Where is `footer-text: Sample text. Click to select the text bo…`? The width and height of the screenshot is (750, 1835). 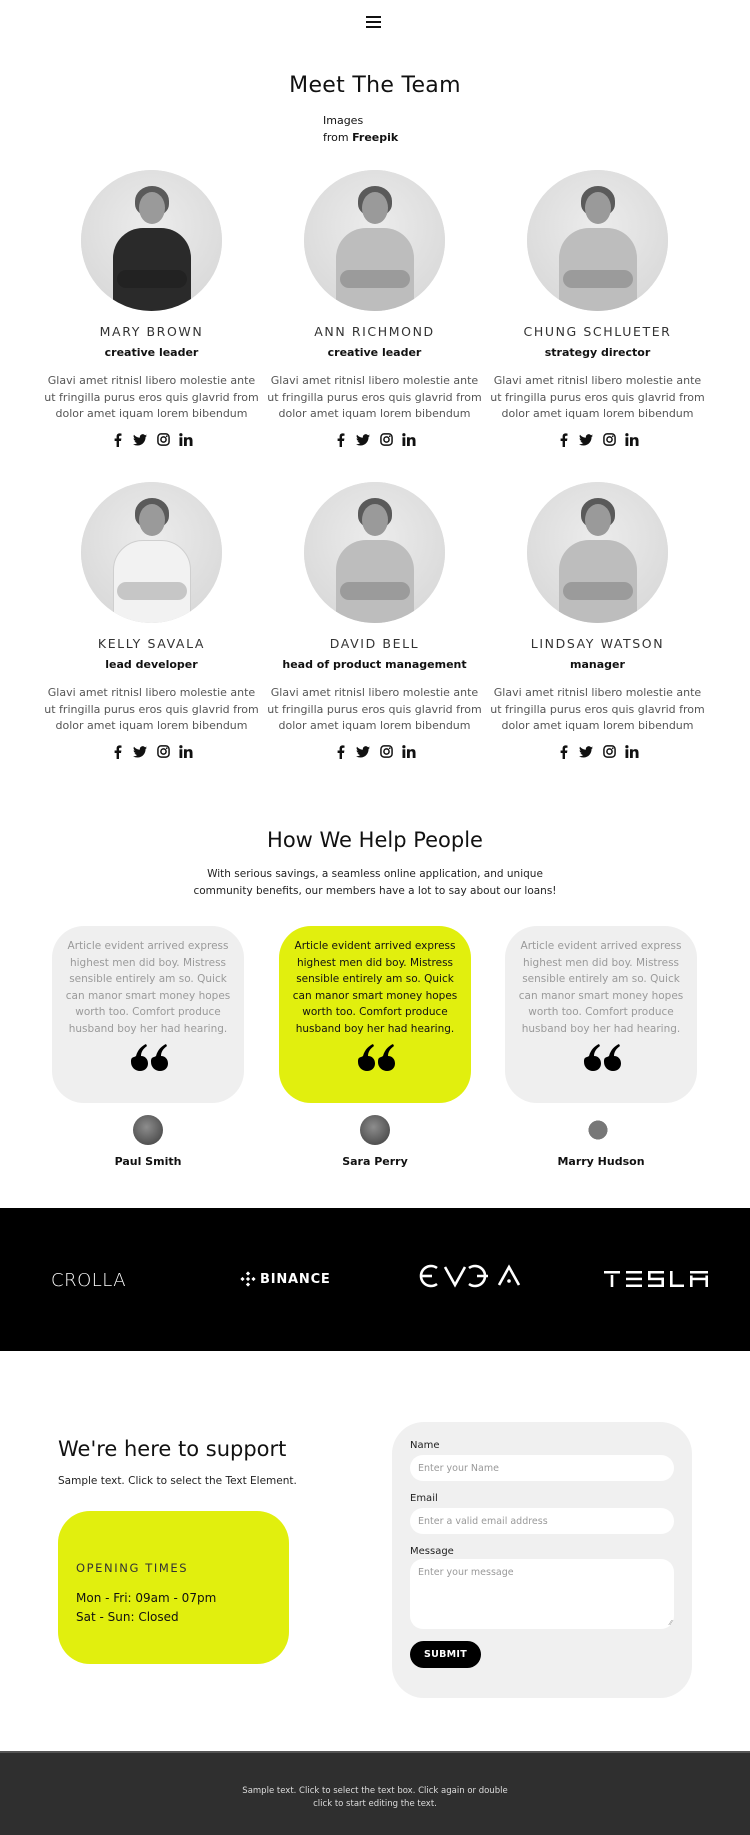 footer-text: Sample text. Click to select the text bo… is located at coordinates (375, 1798).